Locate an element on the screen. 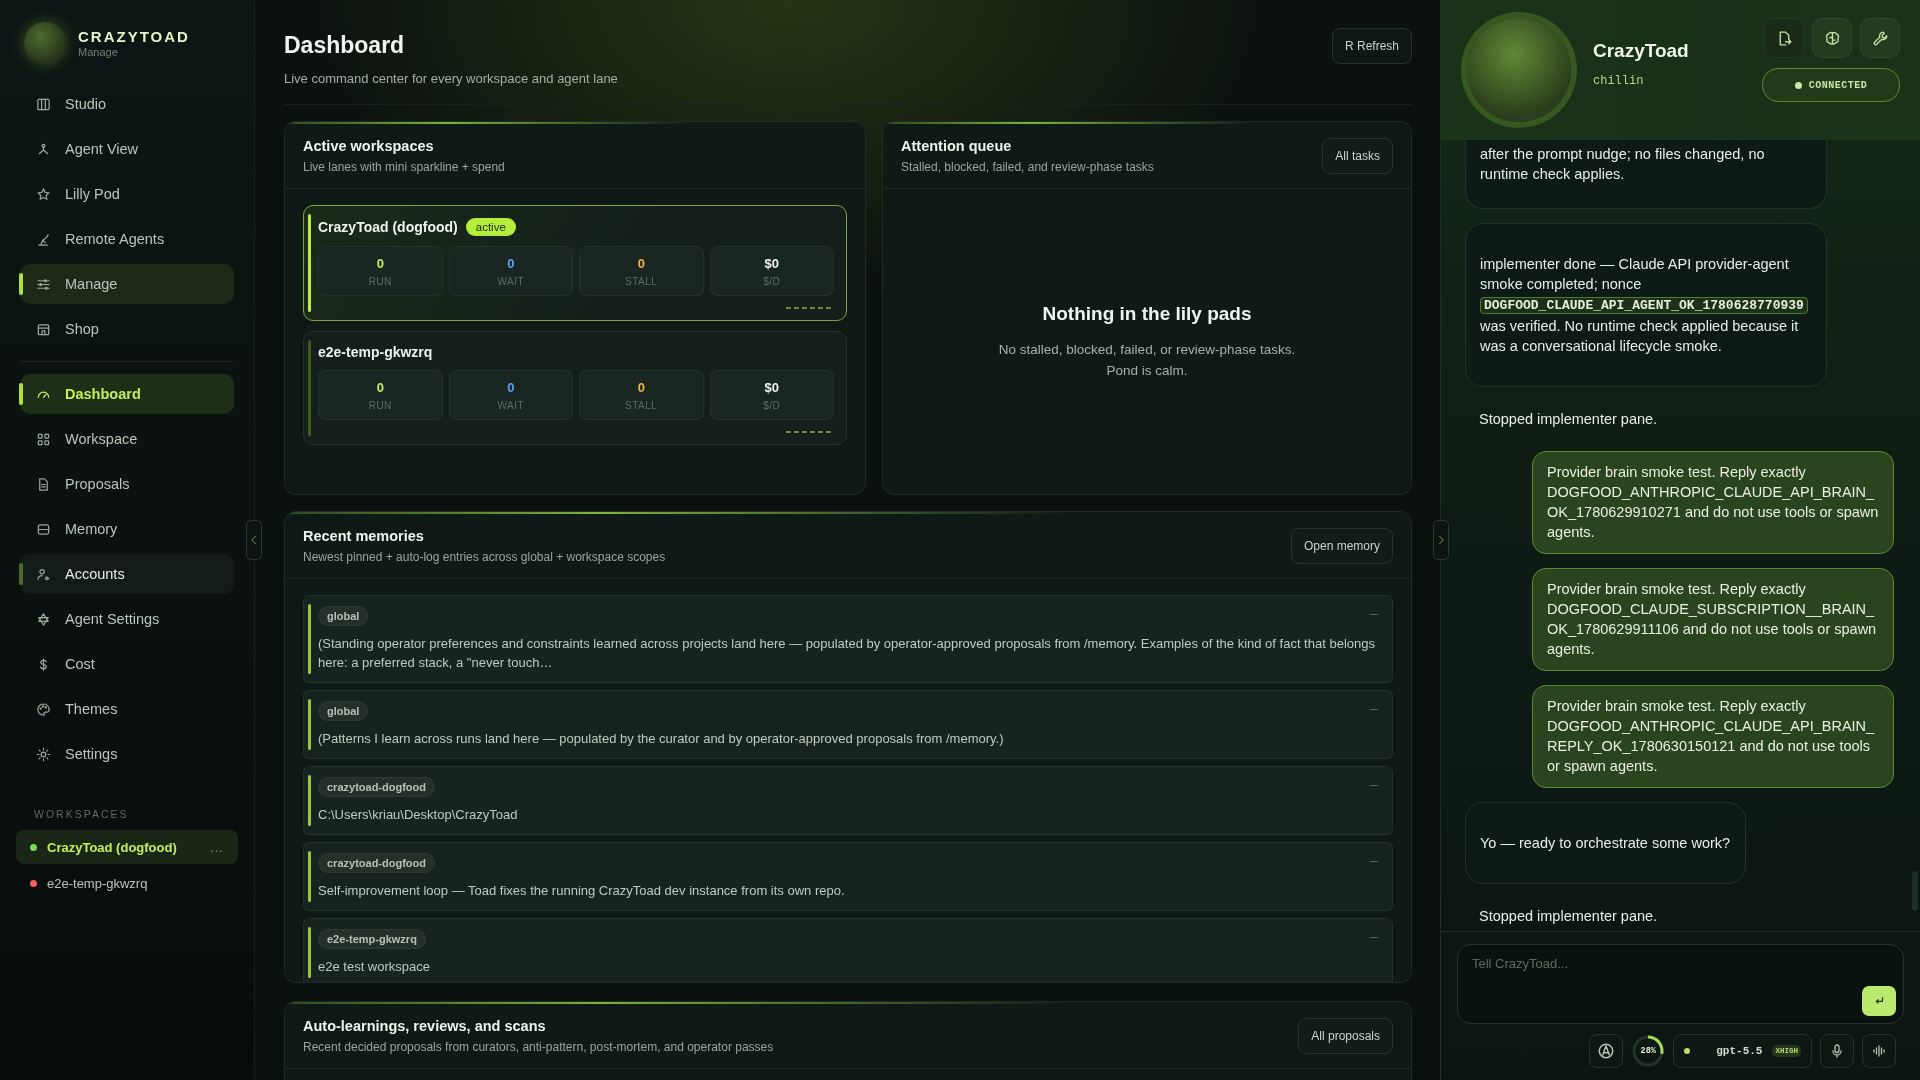  card-subtitle: Live lanes with mini sparkline + spend is located at coordinates (404, 167).